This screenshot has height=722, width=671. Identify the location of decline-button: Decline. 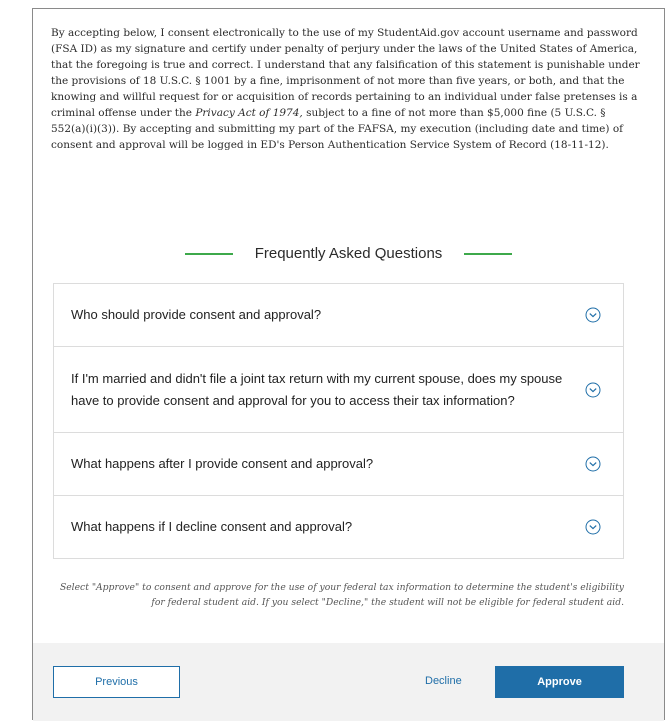
(443, 681).